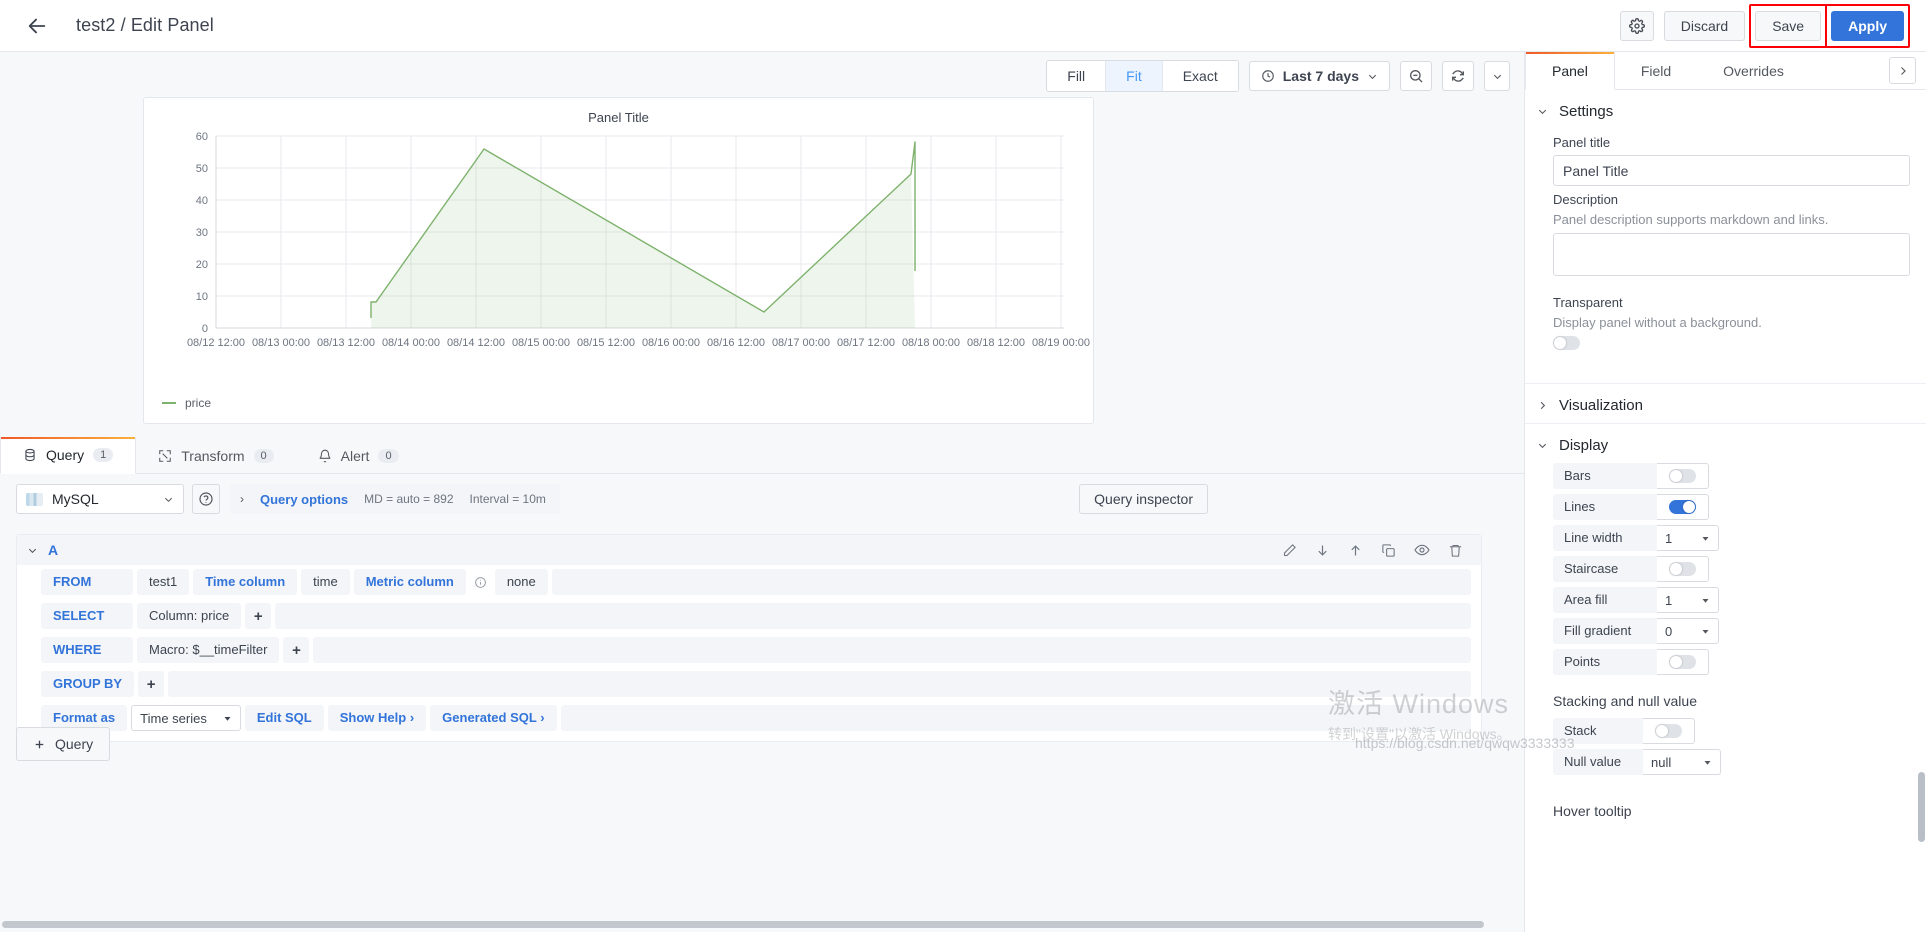 This screenshot has height=932, width=1926. I want to click on null-value-select: null, so click(1682, 762).